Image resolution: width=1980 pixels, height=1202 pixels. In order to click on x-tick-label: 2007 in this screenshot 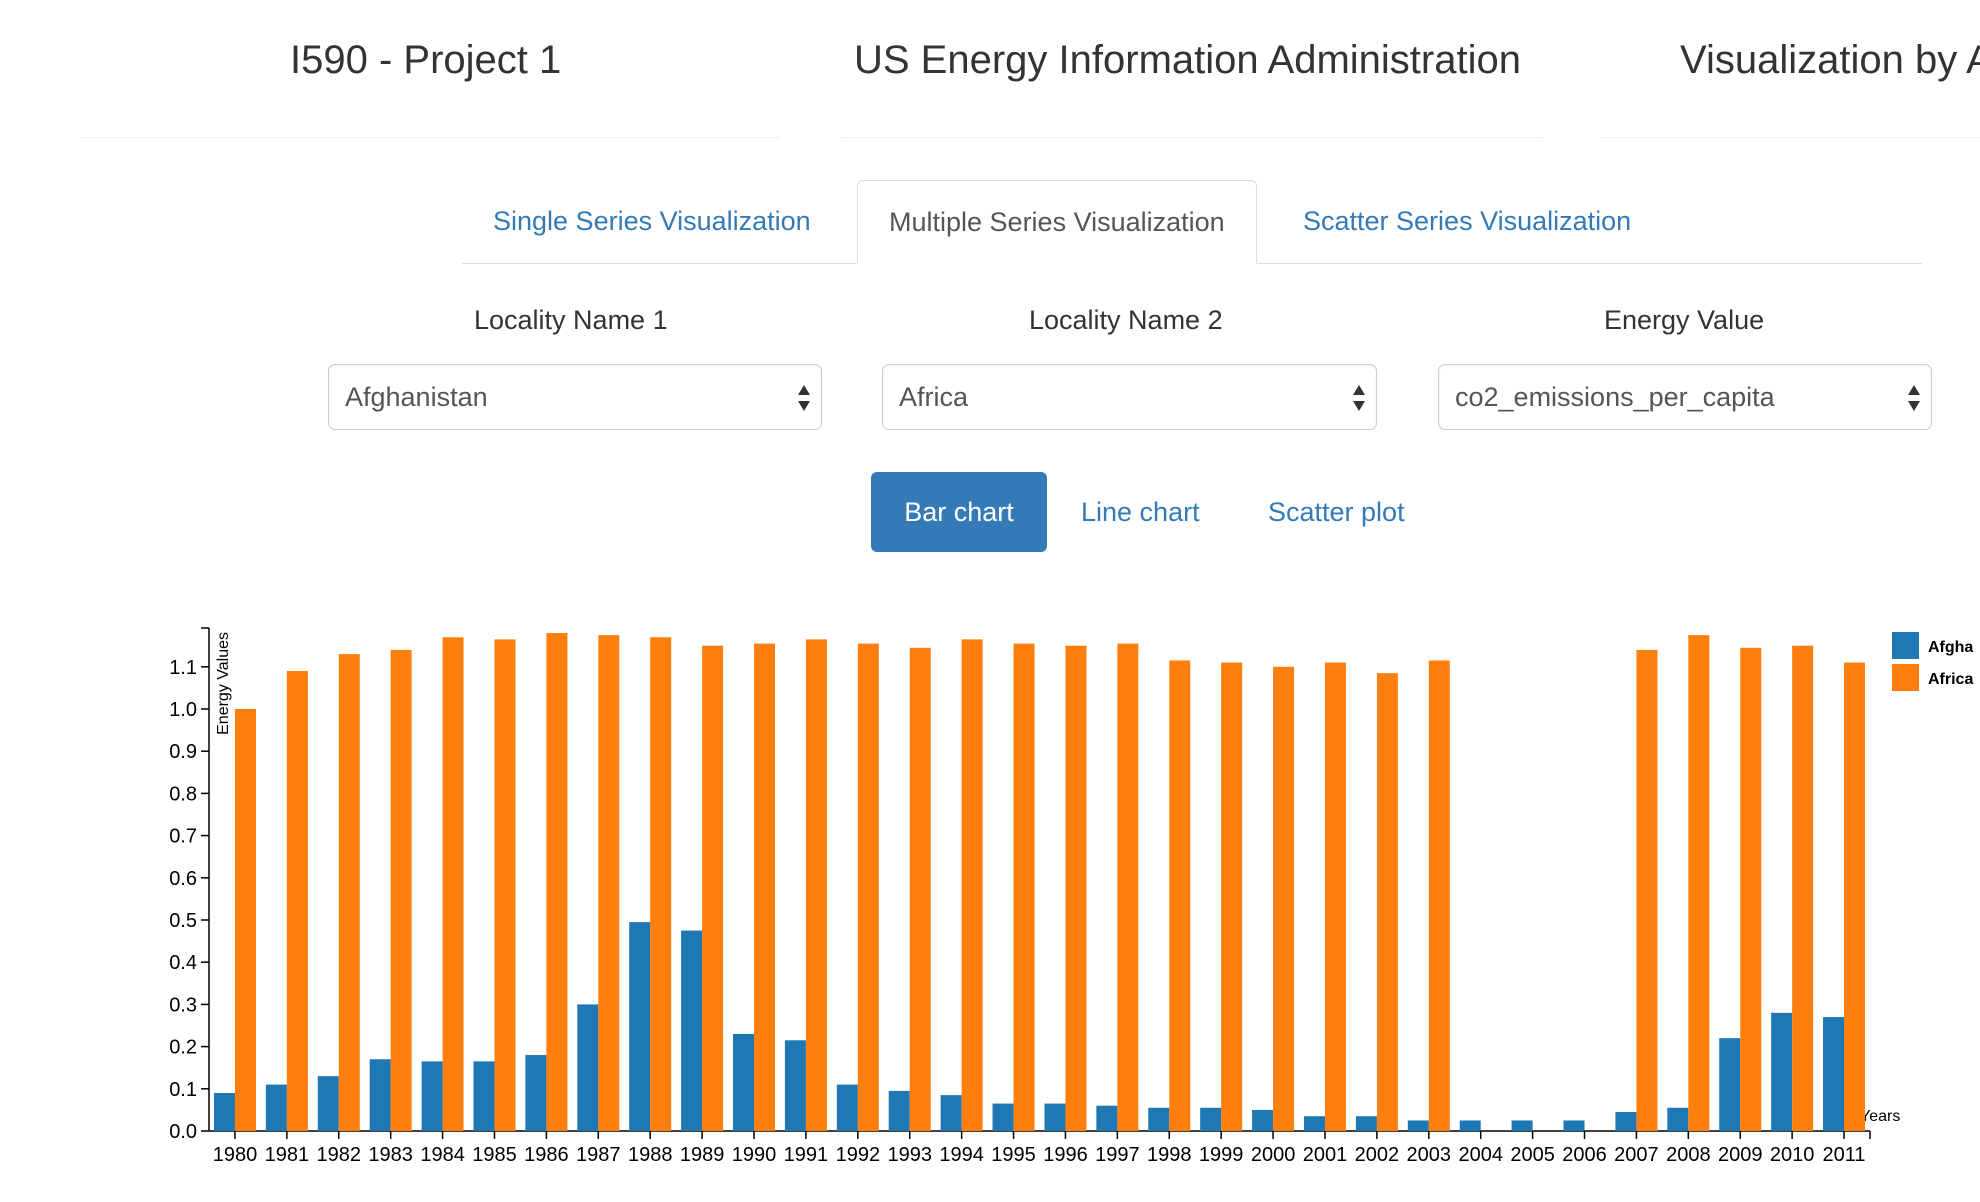, I will do `click(1636, 1155)`.